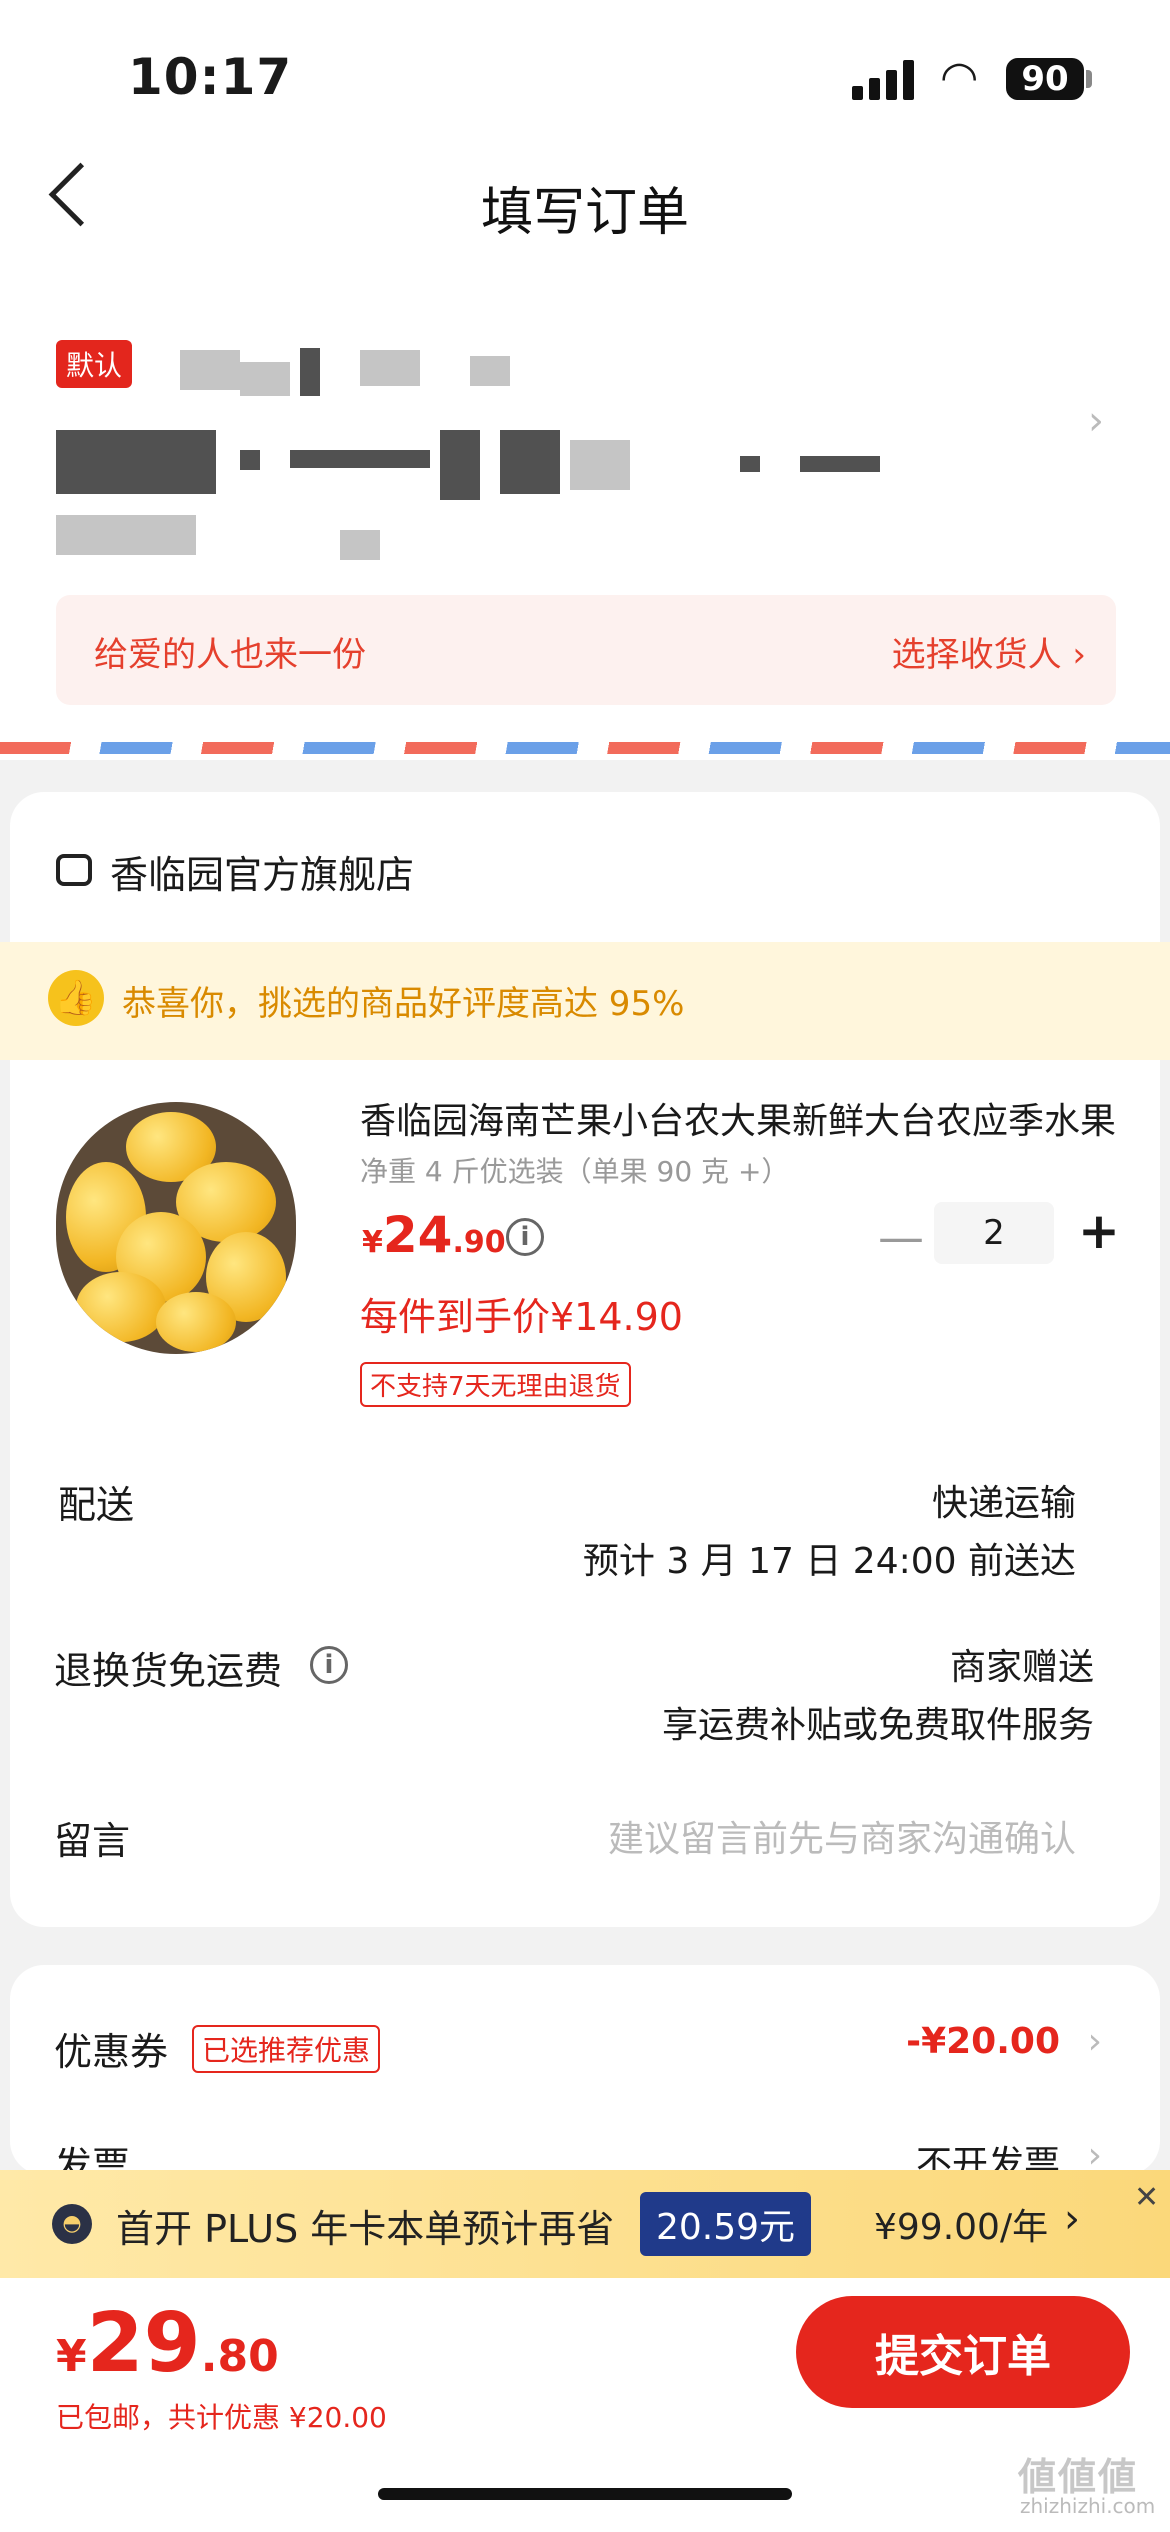  I want to click on watermark-logo: 値値値, so click(1078, 2477).